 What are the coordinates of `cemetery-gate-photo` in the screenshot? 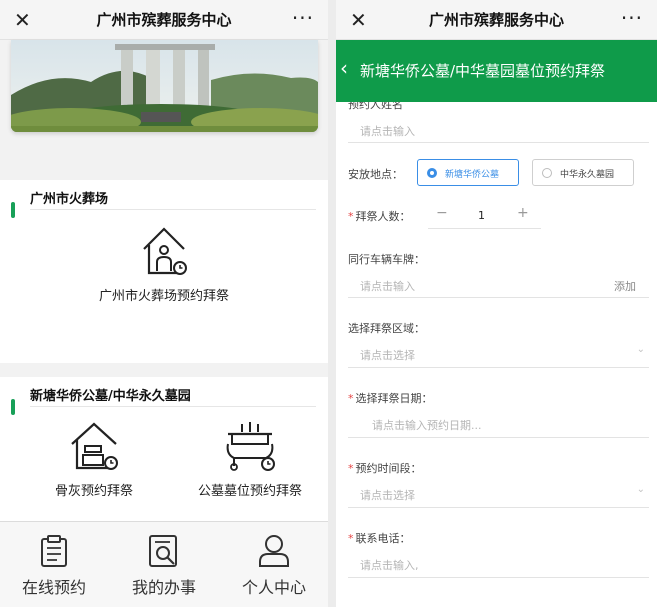 It's located at (164, 86).